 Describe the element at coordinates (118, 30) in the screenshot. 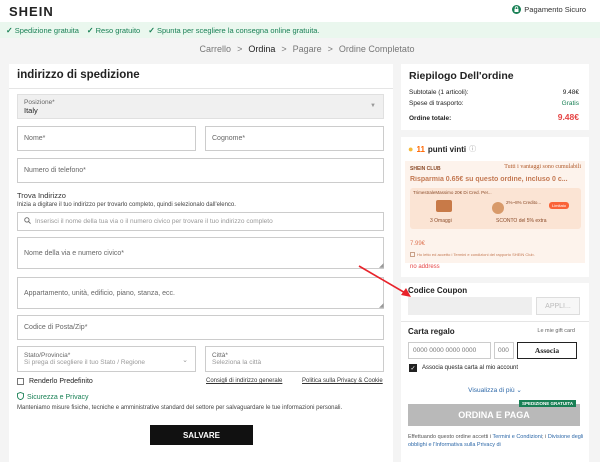

I see `promo-free-return: Reso gratuito` at that location.